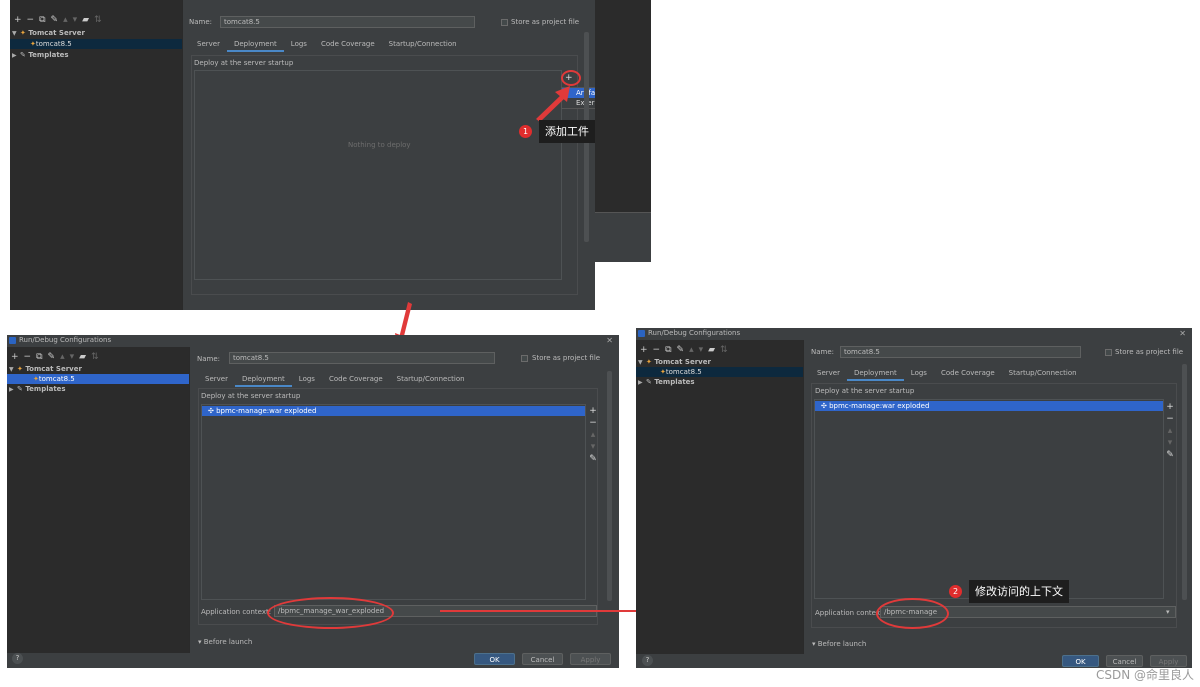  Describe the element at coordinates (16, 34) in the screenshot. I see `expand-icon: ▼` at that location.